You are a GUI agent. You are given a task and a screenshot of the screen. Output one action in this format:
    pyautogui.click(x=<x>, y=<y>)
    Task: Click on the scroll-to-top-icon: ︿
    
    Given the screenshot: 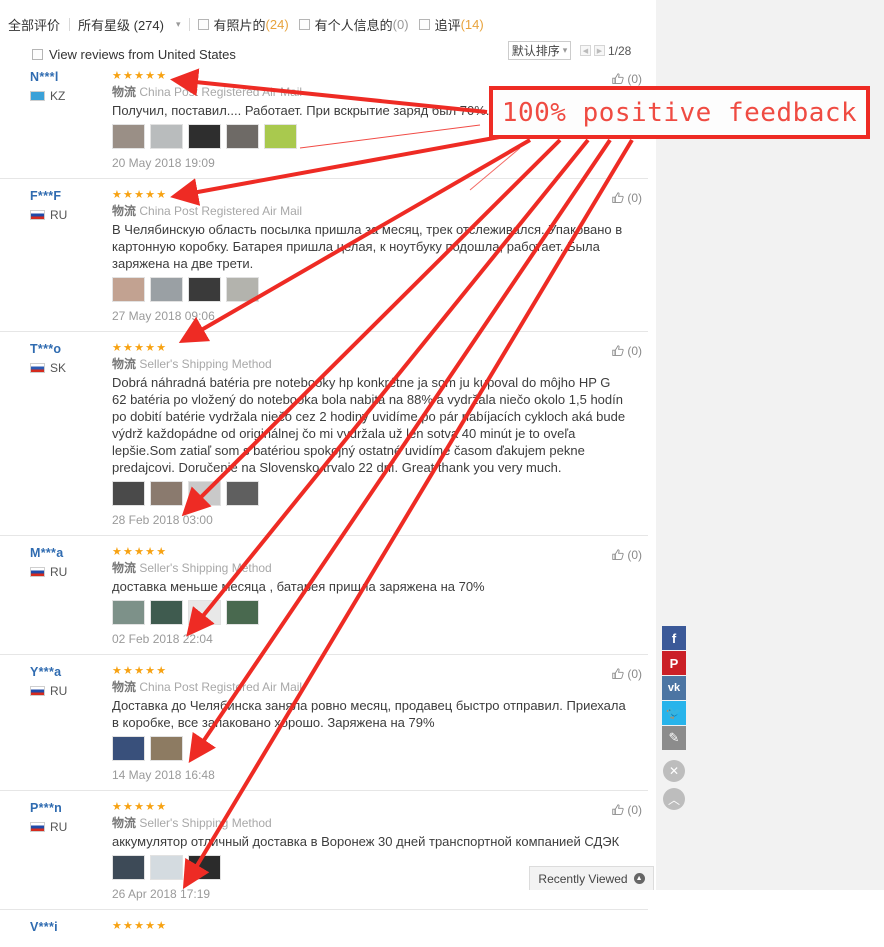 What is the action you would take?
    pyautogui.click(x=674, y=799)
    